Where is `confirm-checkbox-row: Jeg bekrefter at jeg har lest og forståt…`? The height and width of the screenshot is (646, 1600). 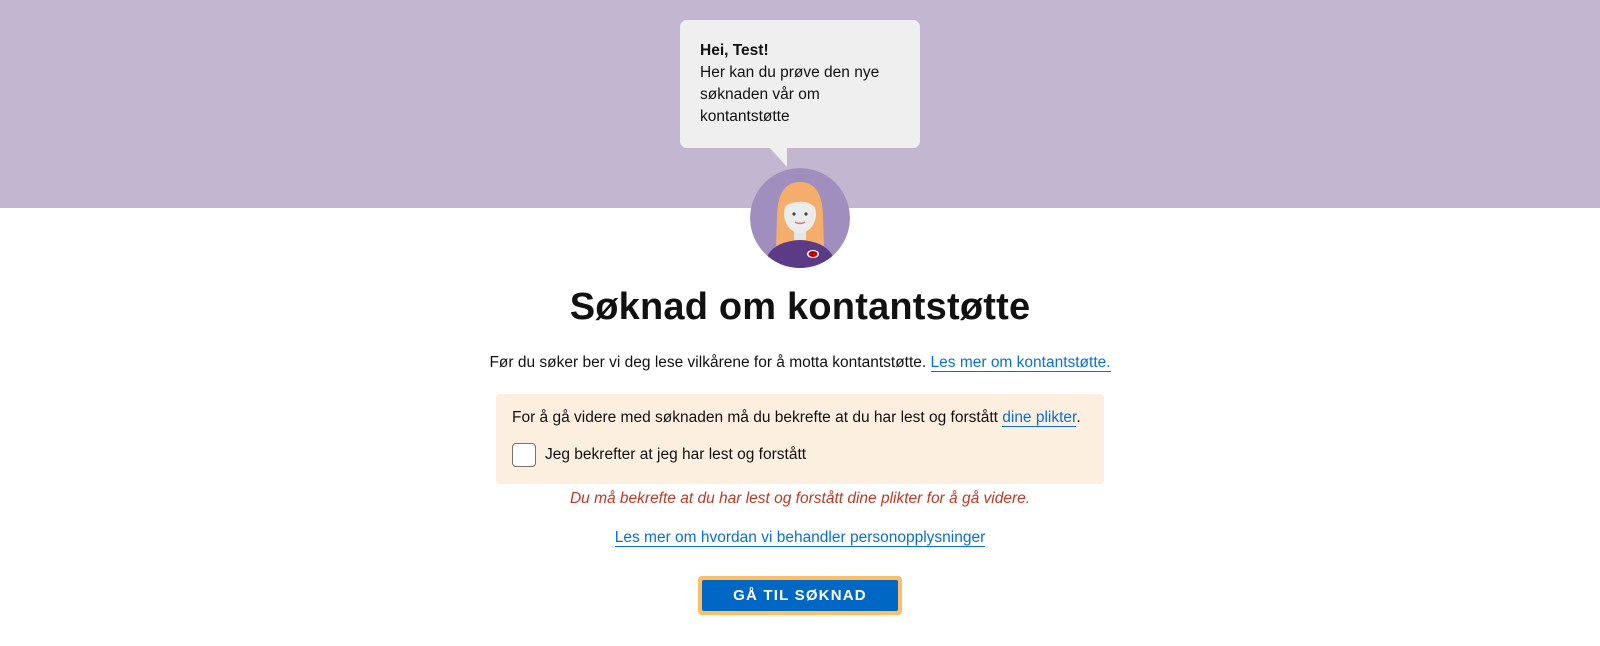
confirm-checkbox-row: Jeg bekrefter at jeg har lest og forståt… is located at coordinates (800, 455).